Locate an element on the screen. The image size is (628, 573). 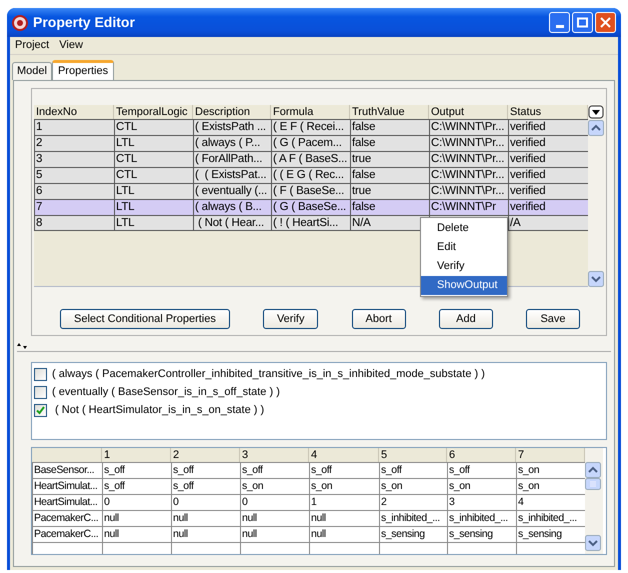
menu-item: ShowOutput is located at coordinates (464, 285).